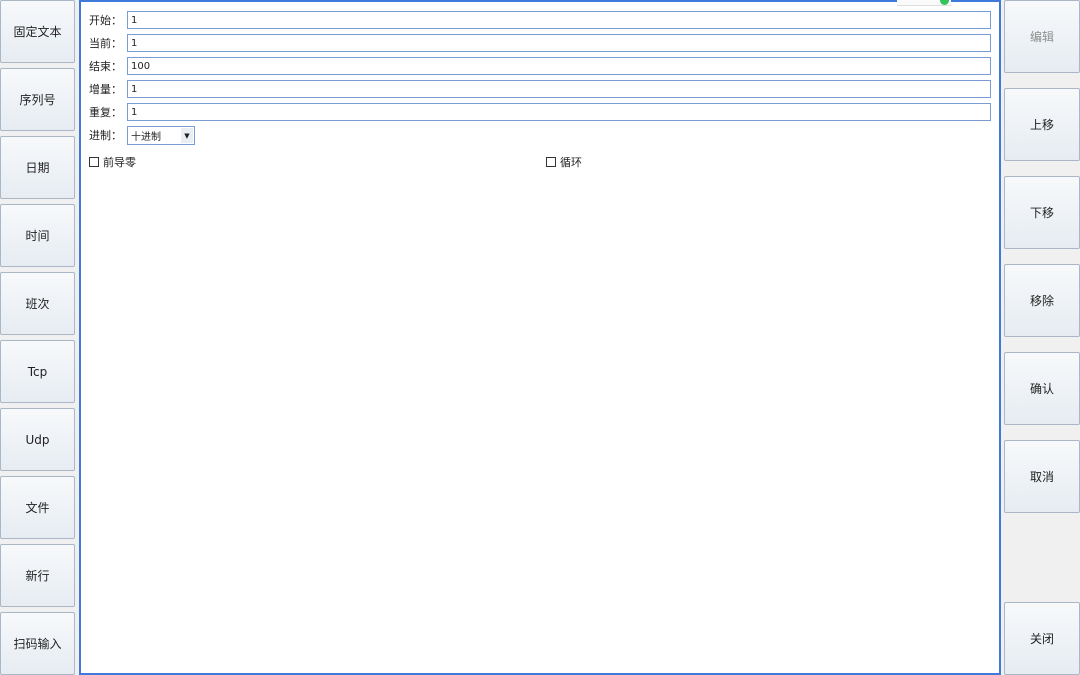 The image size is (1080, 675). I want to click on radix-select: 十进制 ▼, so click(161, 135).